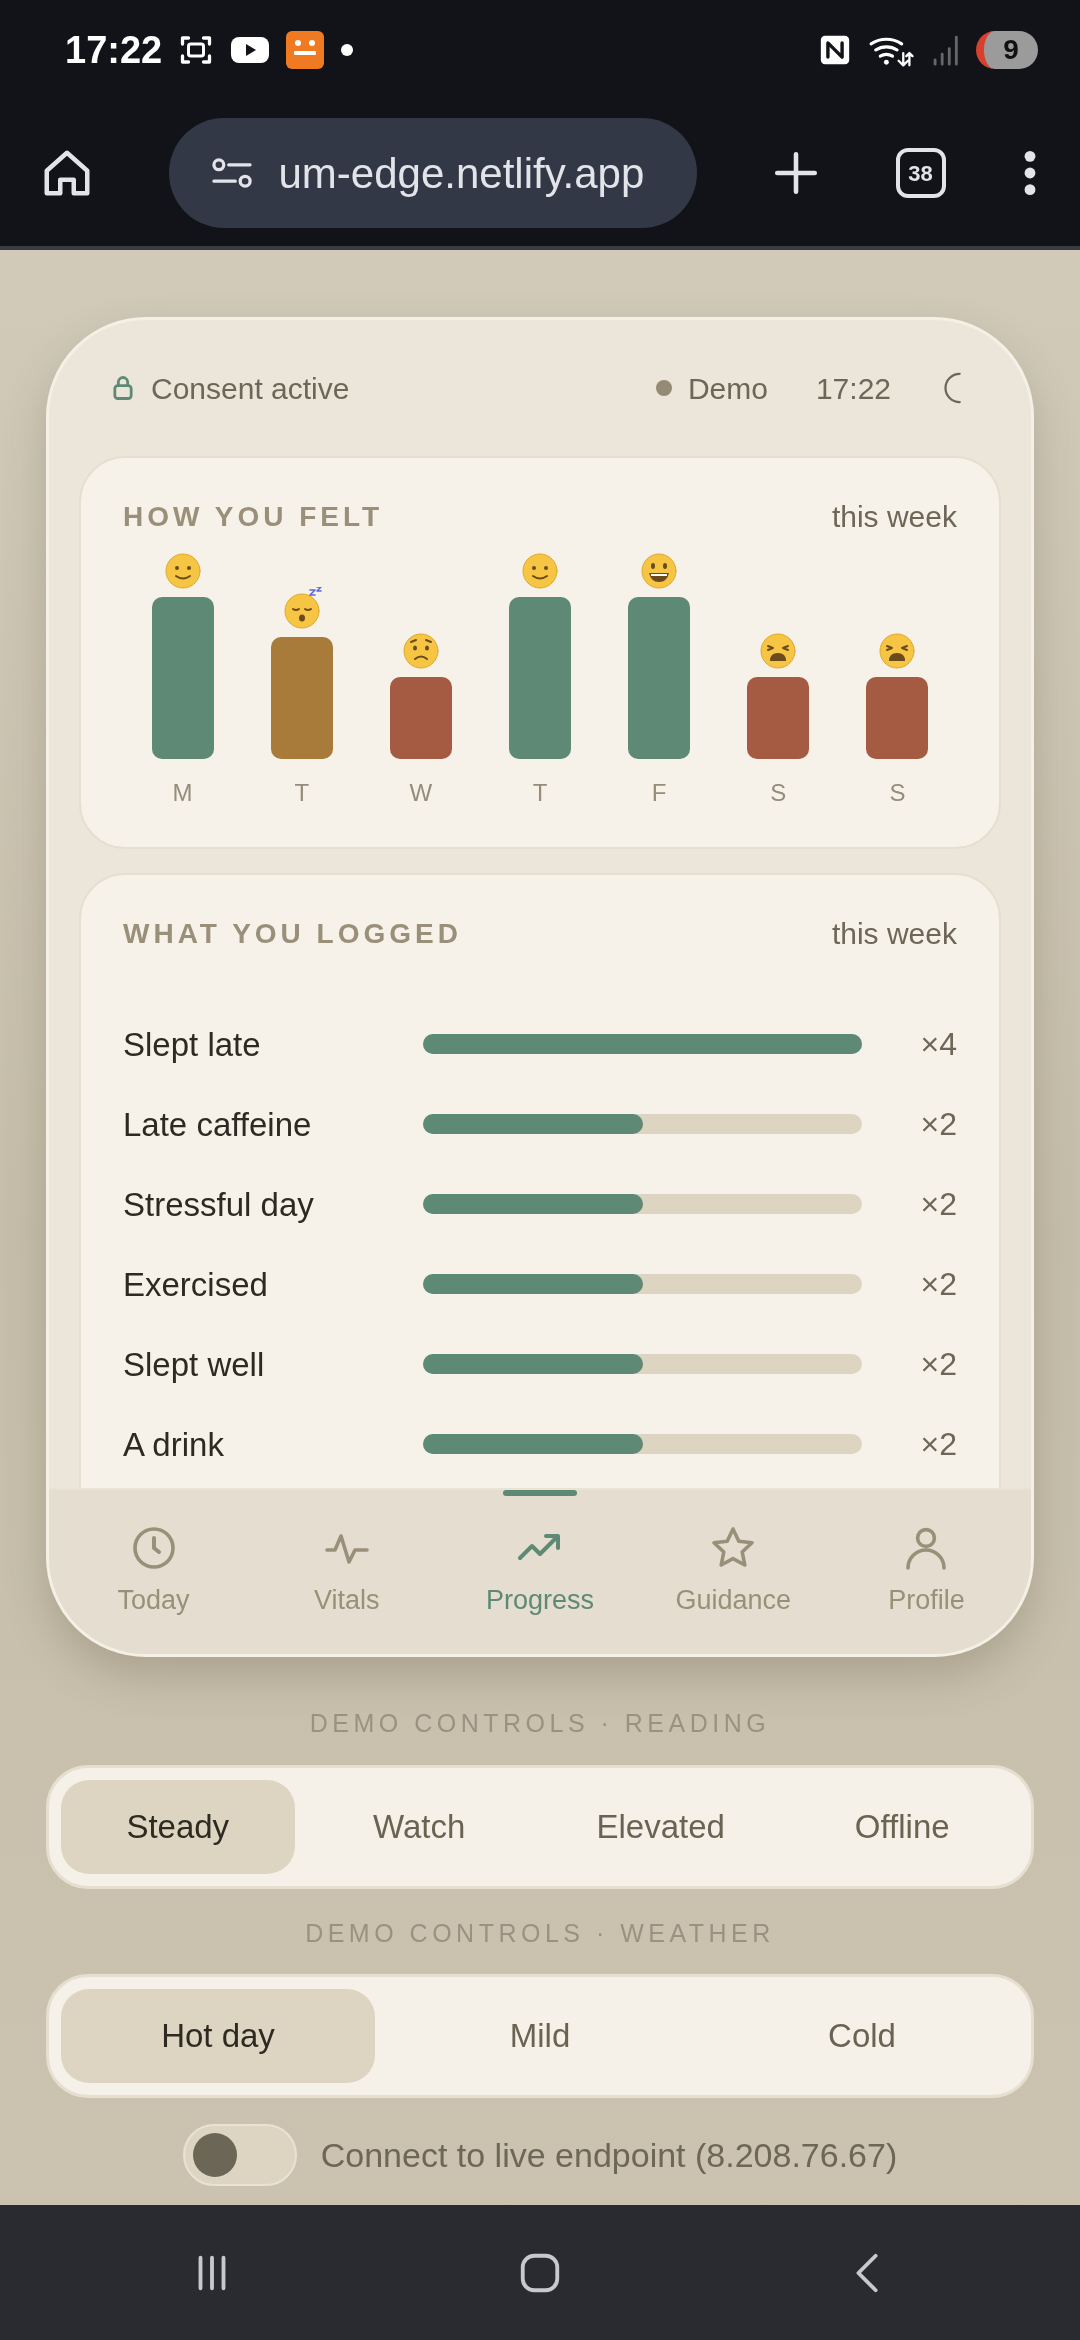 The width and height of the screenshot is (1080, 2340). What do you see at coordinates (194, 1364) in the screenshot?
I see `log-label: Slept well` at bounding box center [194, 1364].